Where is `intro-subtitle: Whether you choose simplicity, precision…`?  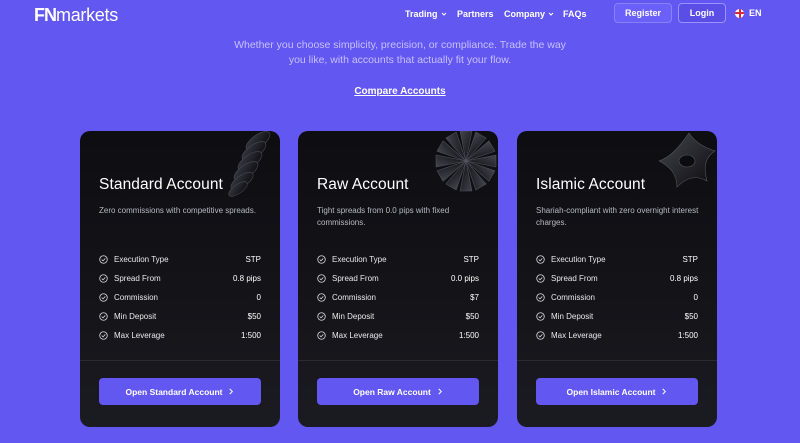
intro-subtitle: Whether you choose simplicity, precision… is located at coordinates (400, 53).